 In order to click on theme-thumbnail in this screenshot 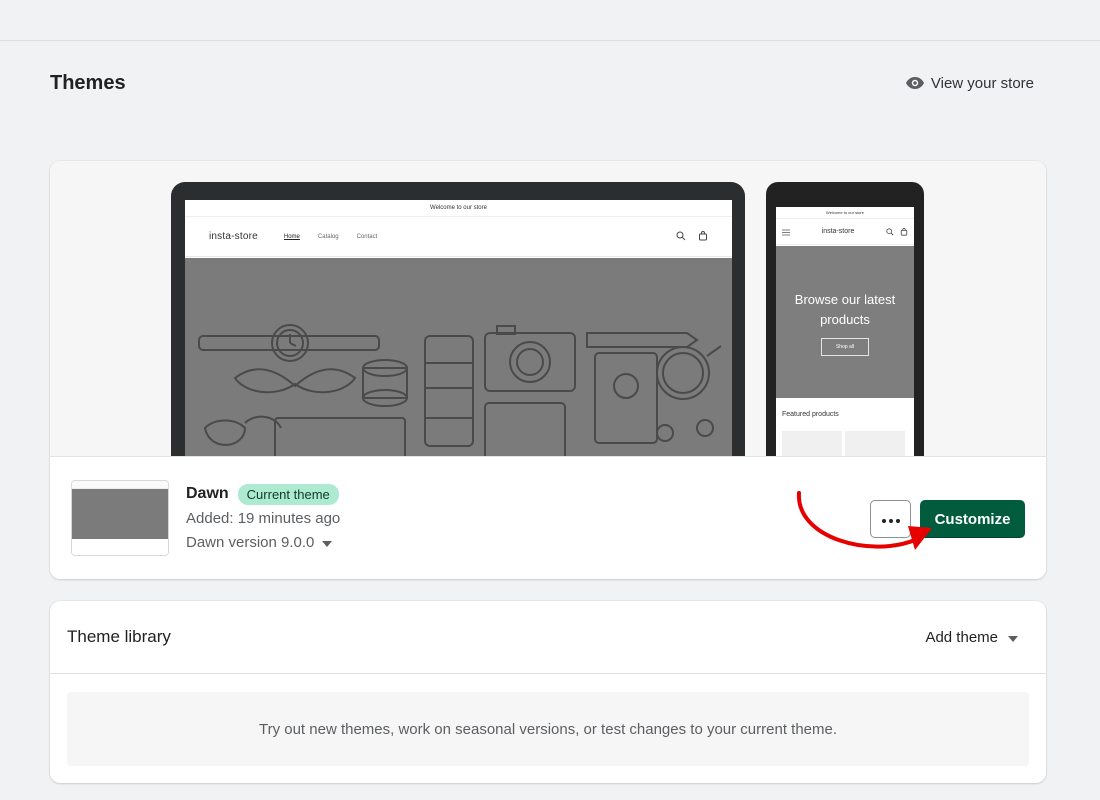, I will do `click(120, 518)`.